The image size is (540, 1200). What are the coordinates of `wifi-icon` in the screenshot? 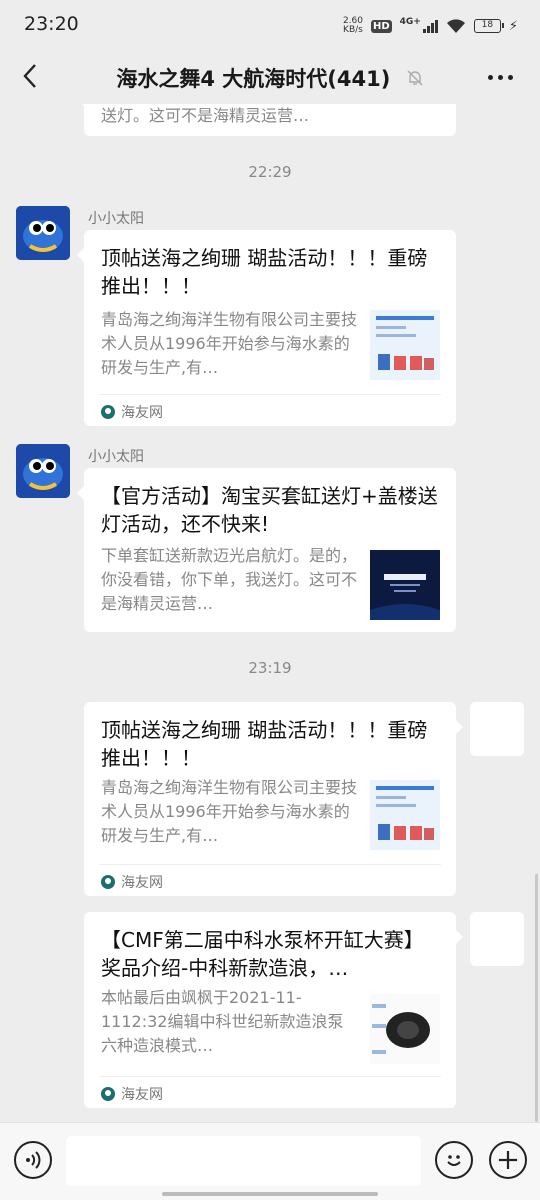 It's located at (455, 26).